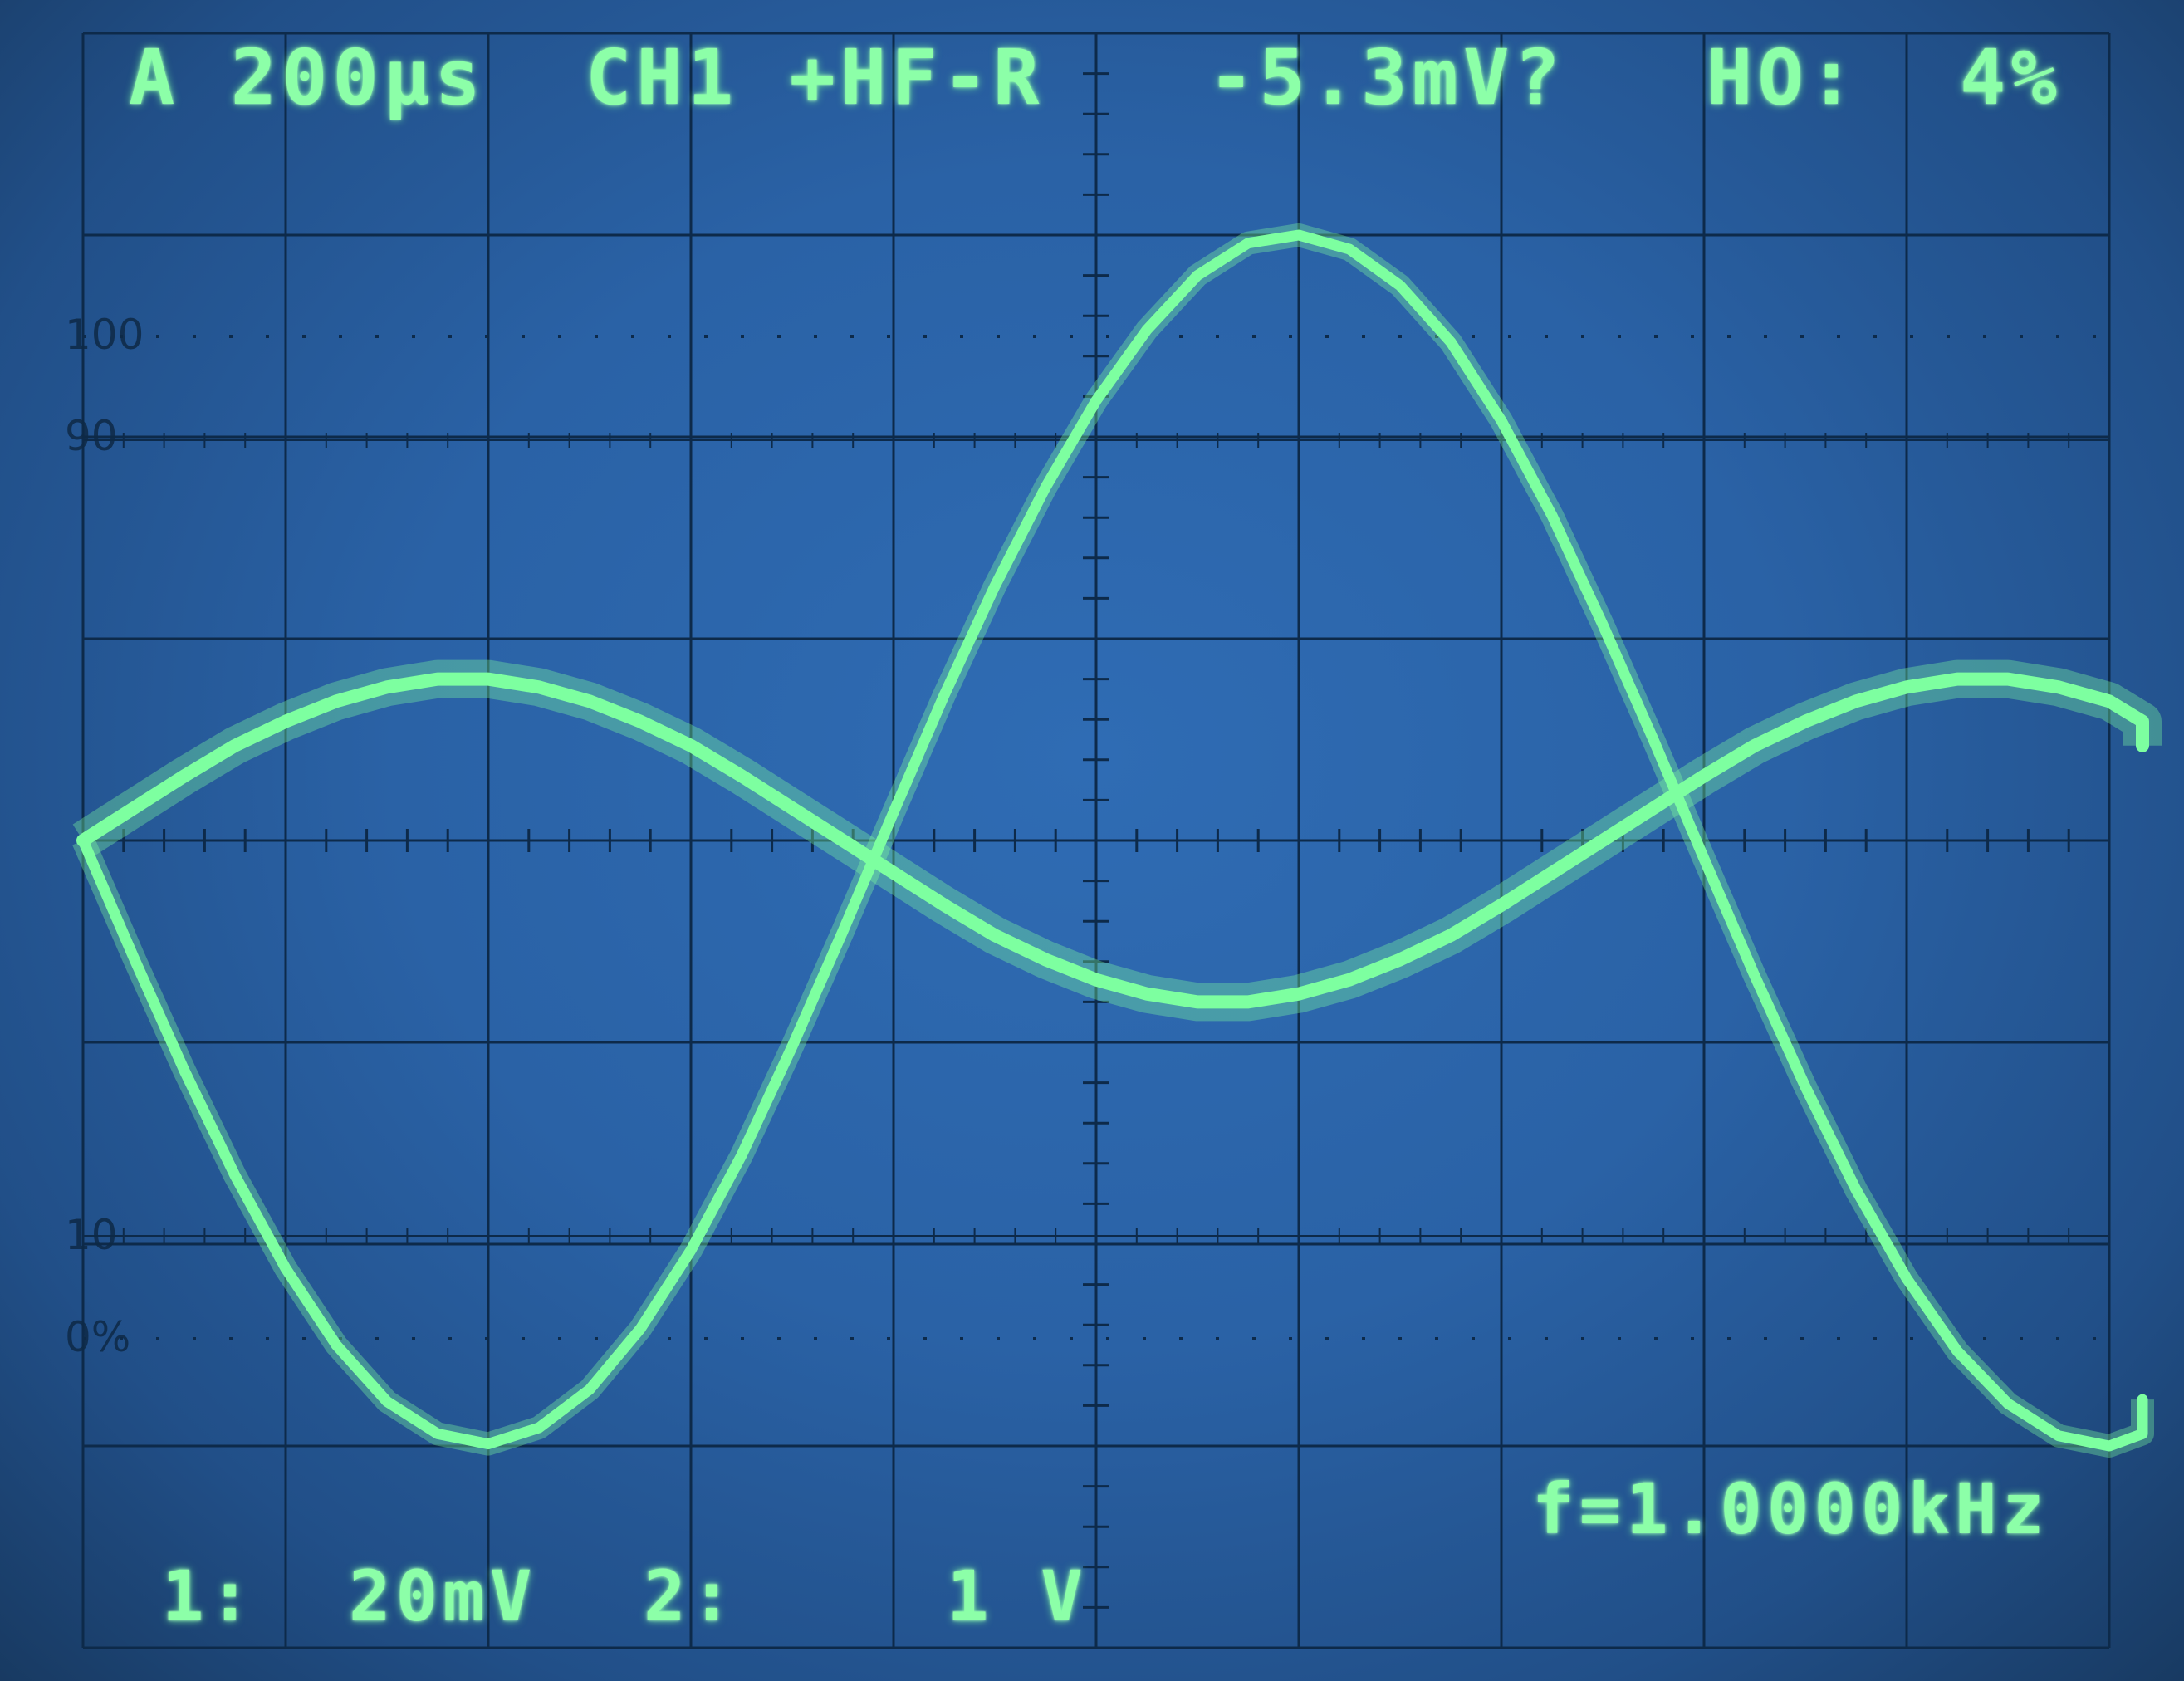 Image resolution: width=2184 pixels, height=1681 pixels. I want to click on trigger-source-readout: CH1 +HF-R, so click(815, 78).